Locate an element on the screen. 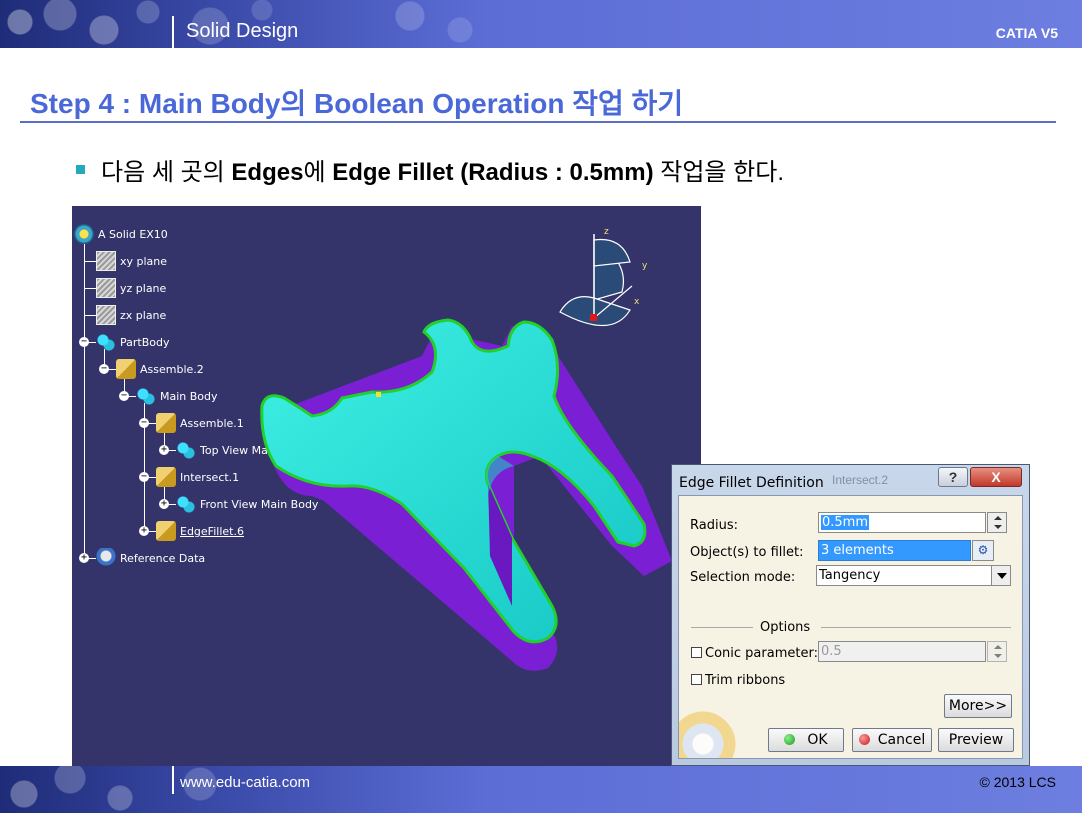  footer-separator is located at coordinates (173, 780).